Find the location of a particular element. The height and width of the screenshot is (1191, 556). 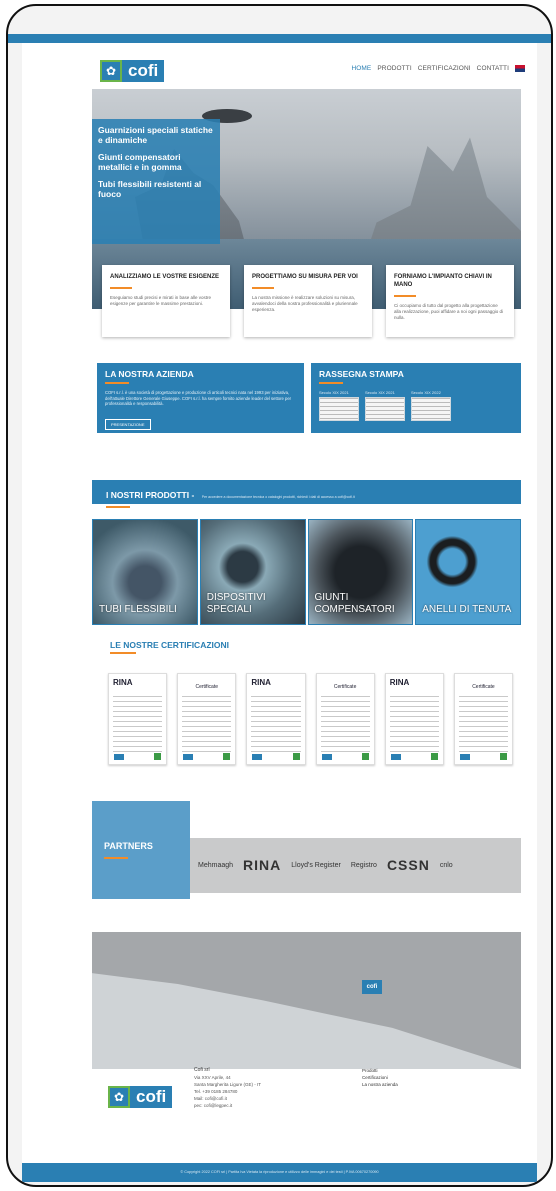

nav-certificazioni: CERTIFICAZIONI is located at coordinates (444, 68).